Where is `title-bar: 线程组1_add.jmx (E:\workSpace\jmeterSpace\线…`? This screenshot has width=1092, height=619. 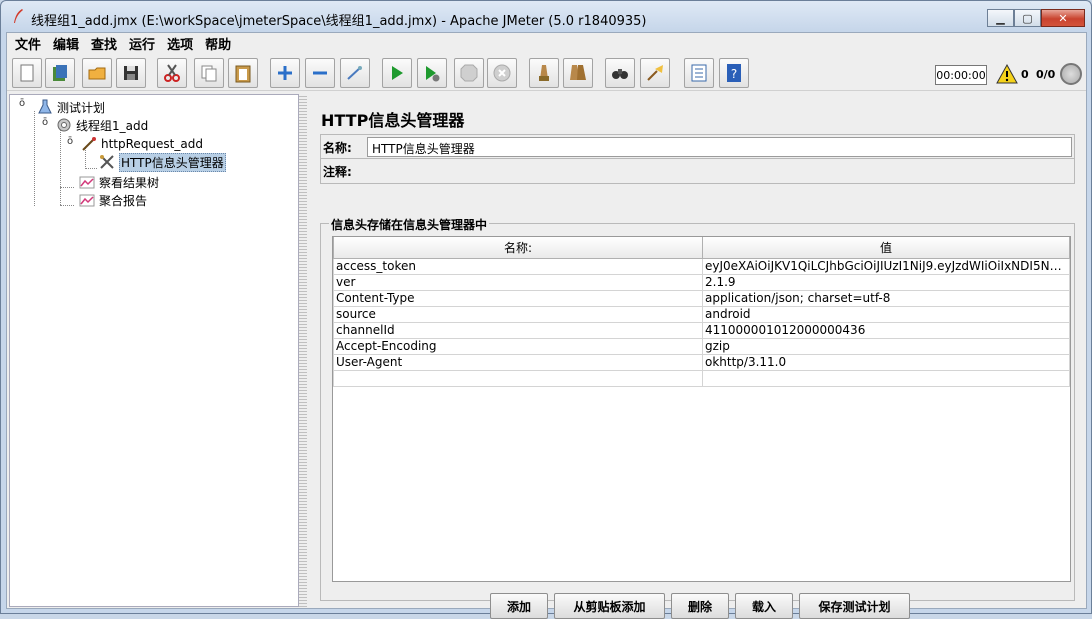 title-bar: 线程组1_add.jmx (E:\workSpace\jmeterSpace\线… is located at coordinates (546, 16).